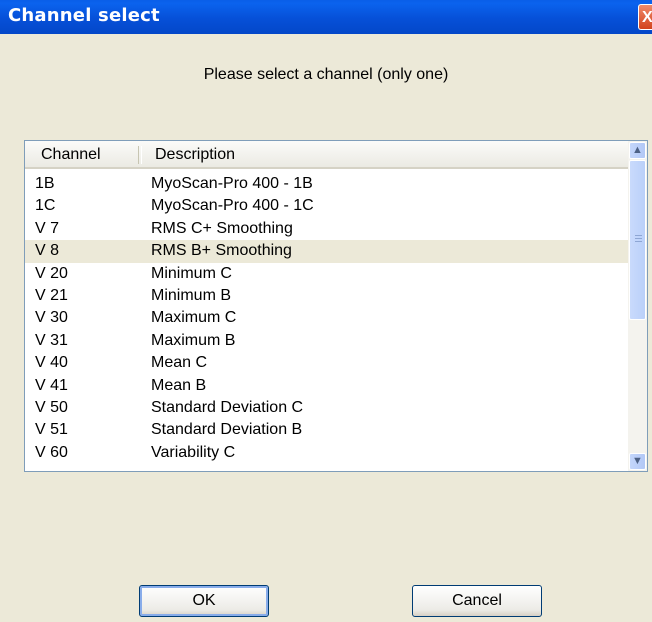 The image size is (652, 622). Describe the element at coordinates (327, 363) in the screenshot. I see `table-row: V 40 Mean C` at that location.